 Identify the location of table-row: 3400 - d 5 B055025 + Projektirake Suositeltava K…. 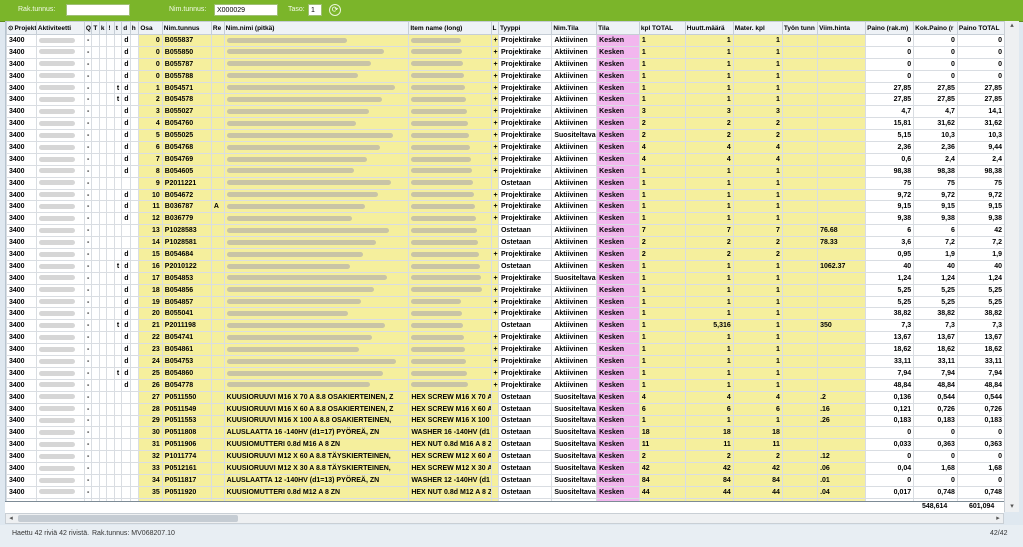
(505, 136).